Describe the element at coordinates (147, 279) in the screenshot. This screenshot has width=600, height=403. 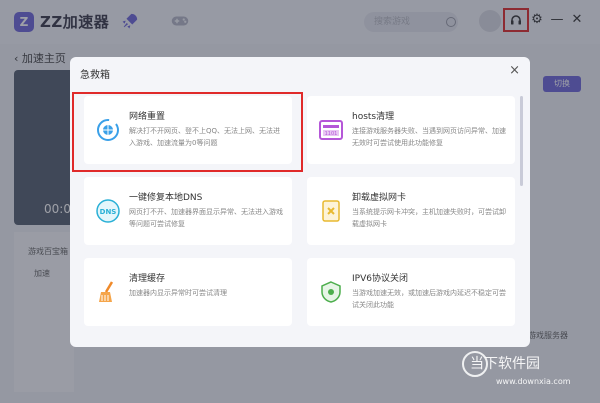
I see `card-title: 清理缓存` at that location.